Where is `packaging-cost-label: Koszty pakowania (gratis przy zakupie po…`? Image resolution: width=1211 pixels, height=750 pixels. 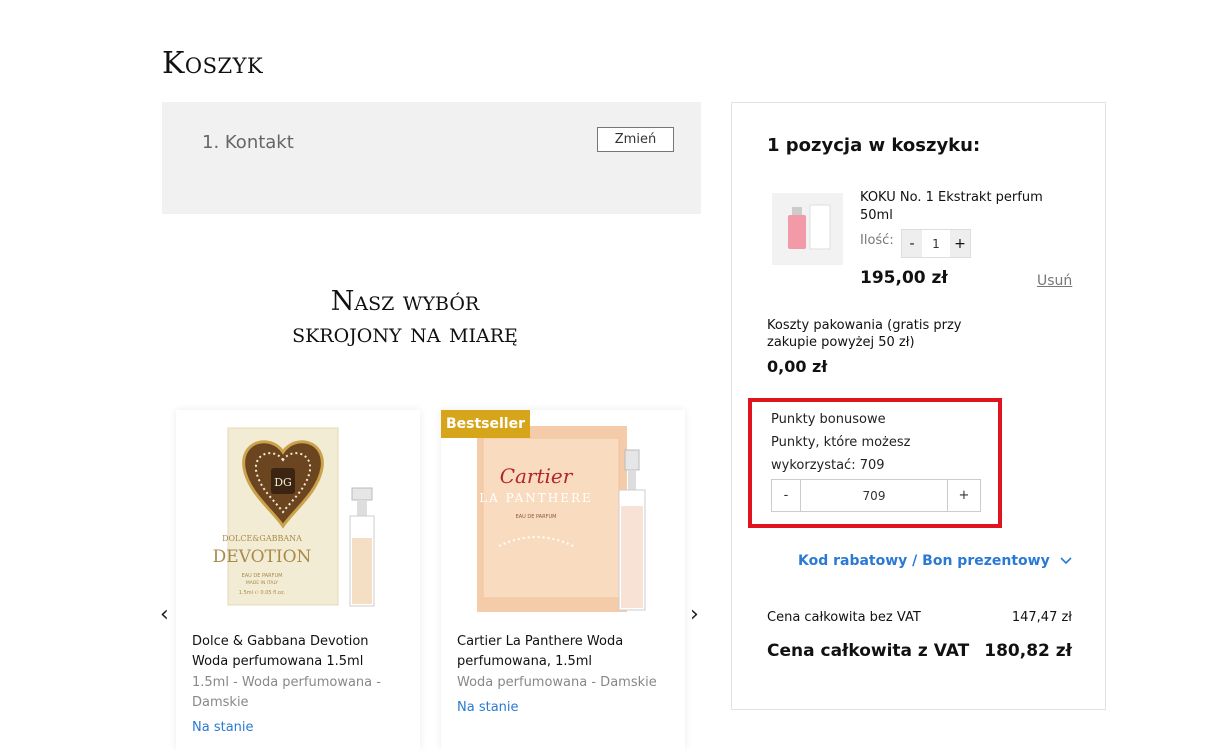 packaging-cost-label: Koszty pakowania (gratis przy zakupie po… is located at coordinates (864, 334).